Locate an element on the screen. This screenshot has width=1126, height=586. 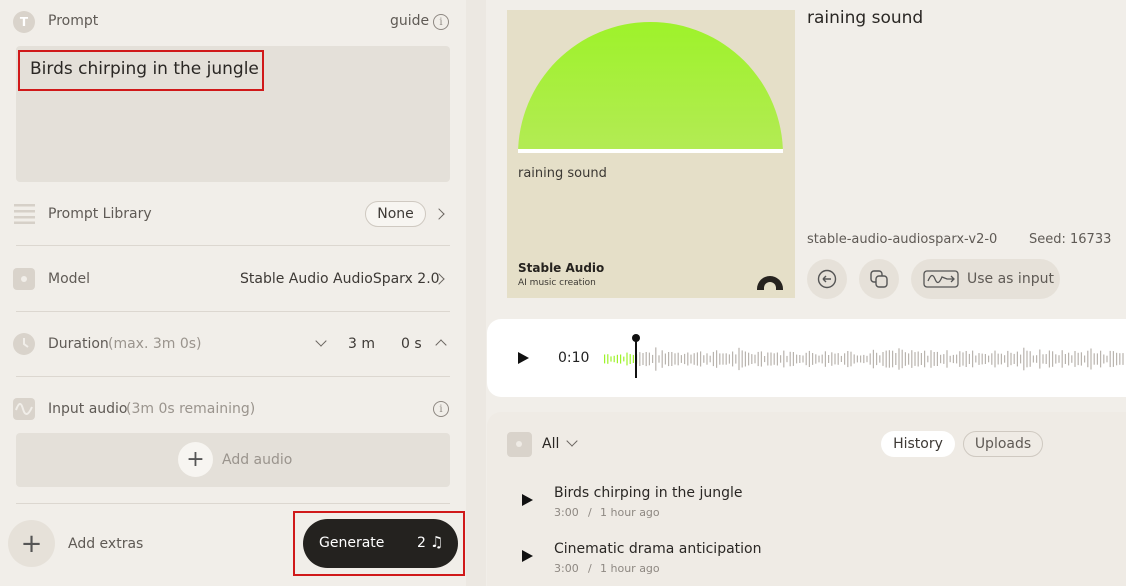
cover-tagline: AI music creation is located at coordinates (557, 283).